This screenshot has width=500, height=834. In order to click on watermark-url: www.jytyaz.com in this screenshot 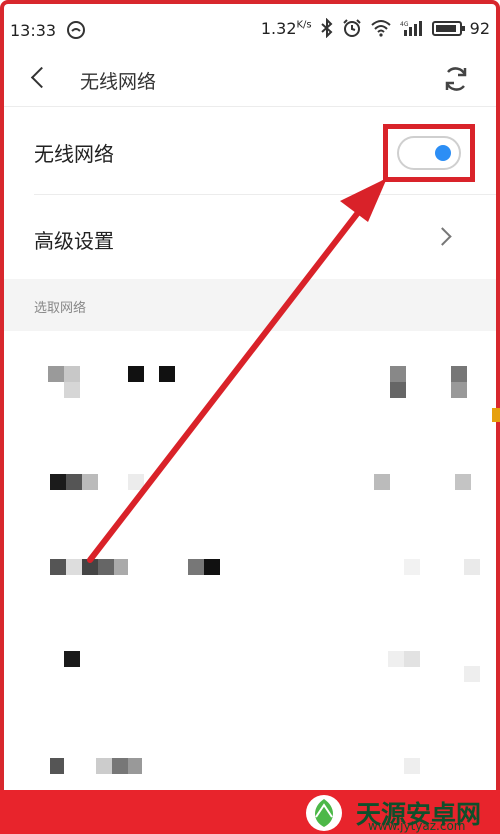, I will do `click(417, 826)`.